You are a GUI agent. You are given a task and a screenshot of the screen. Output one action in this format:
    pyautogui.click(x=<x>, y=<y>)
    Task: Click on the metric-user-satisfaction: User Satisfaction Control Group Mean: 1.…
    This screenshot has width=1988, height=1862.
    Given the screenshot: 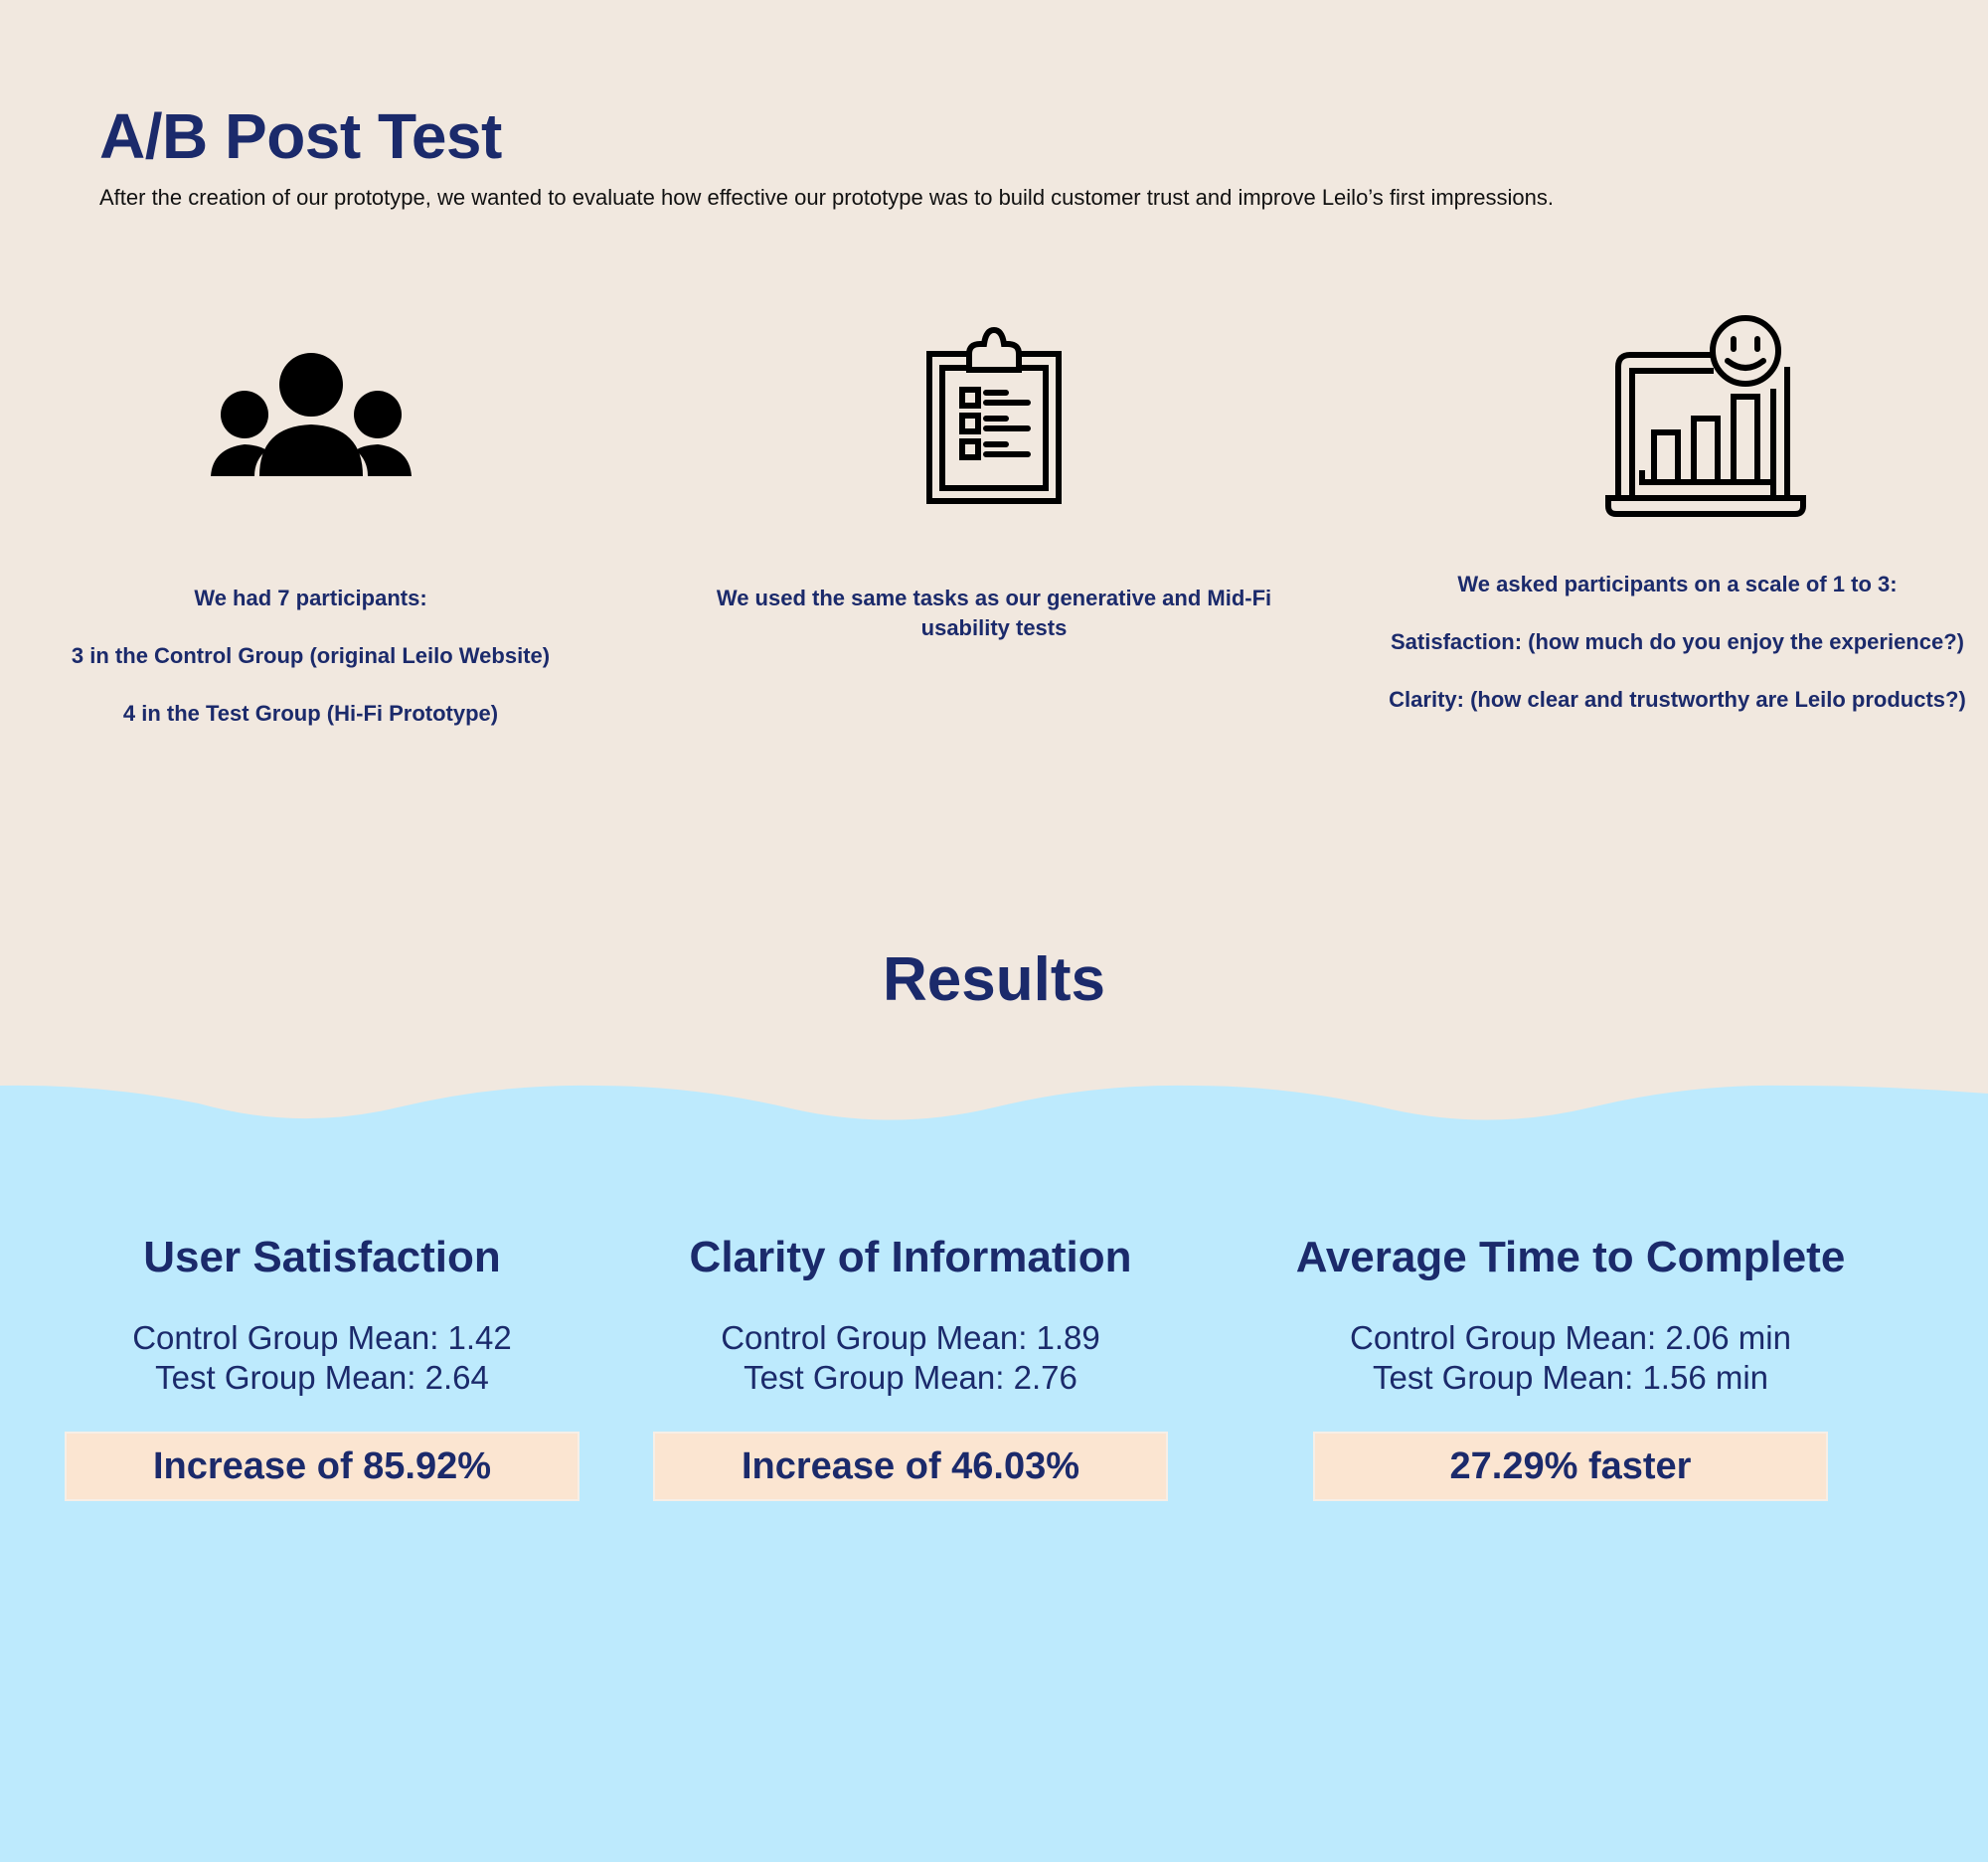 What is the action you would take?
    pyautogui.click(x=322, y=1316)
    